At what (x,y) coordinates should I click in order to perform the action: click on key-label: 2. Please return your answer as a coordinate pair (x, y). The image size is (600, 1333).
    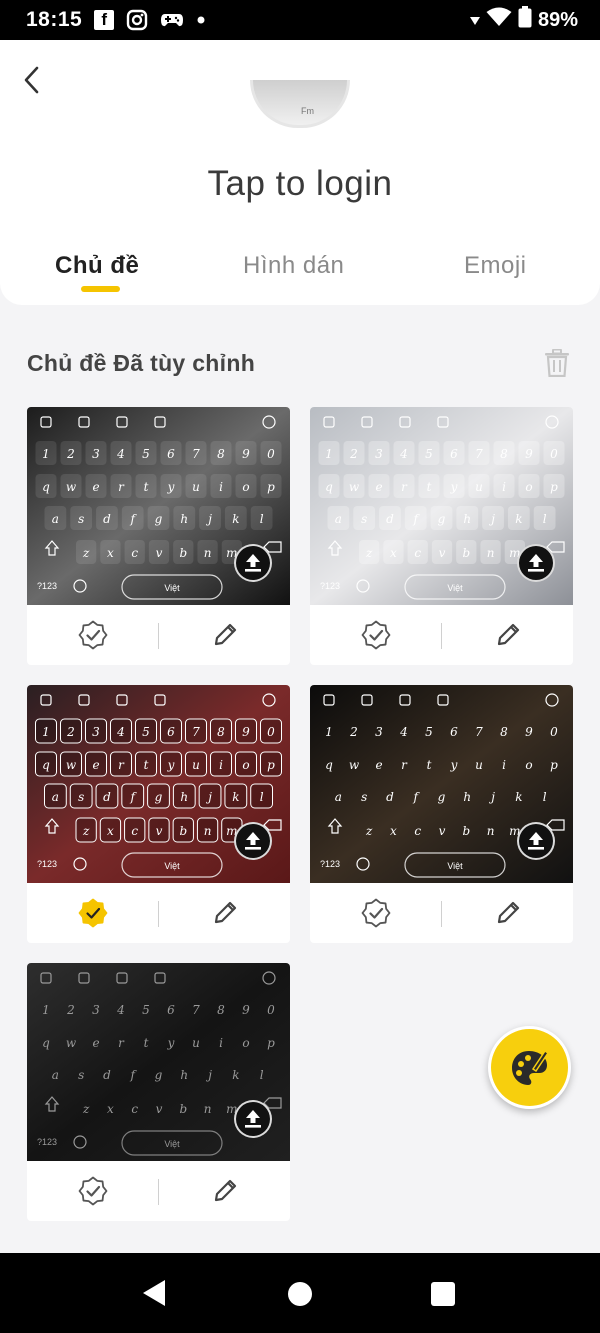
    Looking at the image, I should click on (70, 732).